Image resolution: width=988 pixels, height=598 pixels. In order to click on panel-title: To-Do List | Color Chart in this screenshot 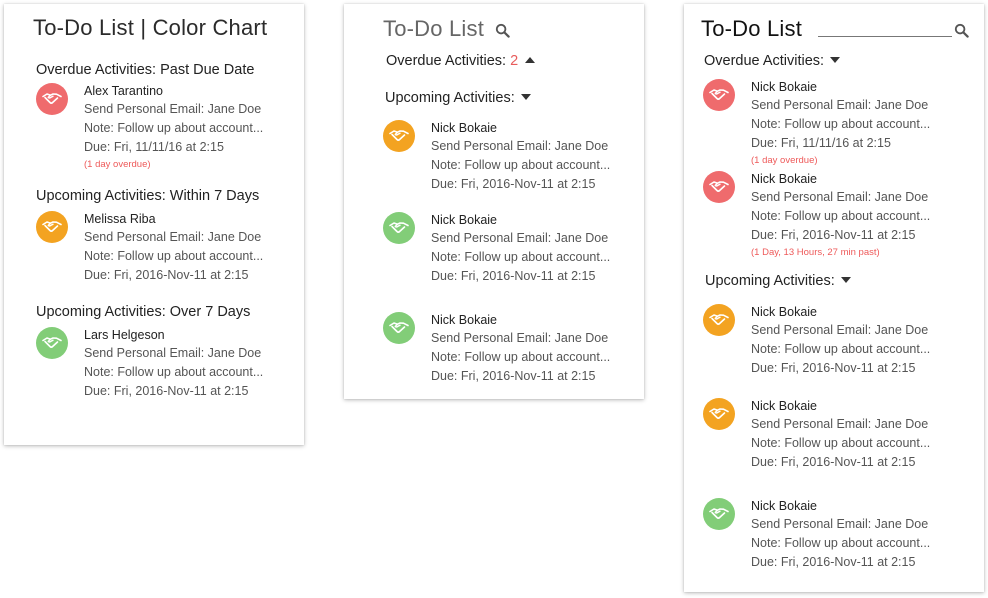, I will do `click(150, 27)`.